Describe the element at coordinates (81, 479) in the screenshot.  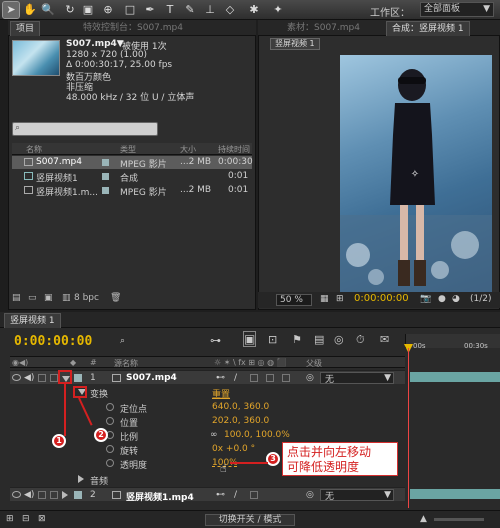
I see `expand-audio-arrow` at that location.